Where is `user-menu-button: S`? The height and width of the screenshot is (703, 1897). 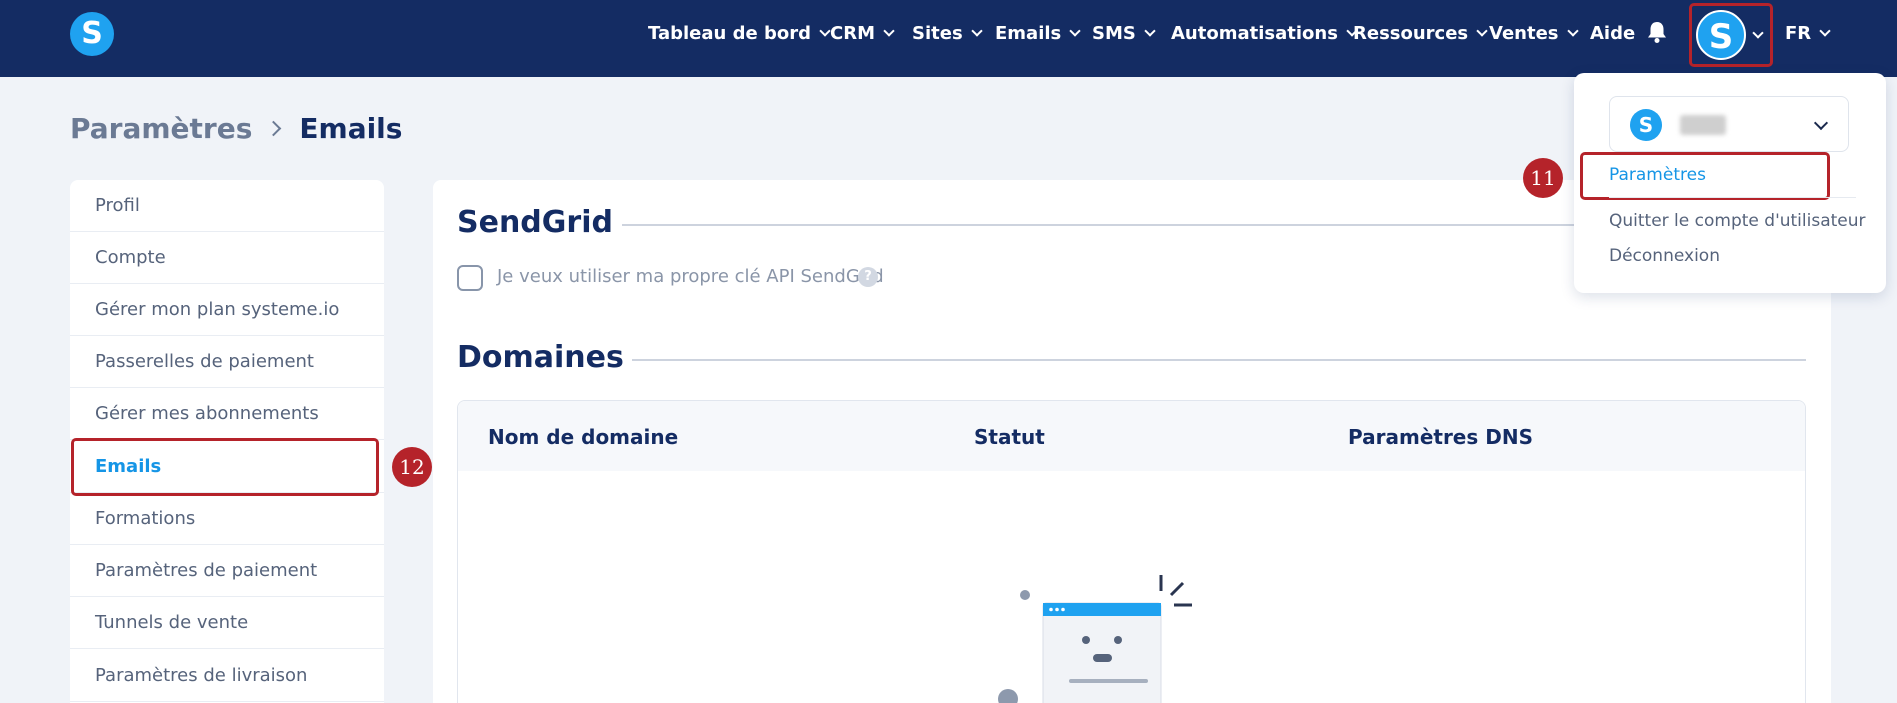
user-menu-button: S is located at coordinates (1731, 35).